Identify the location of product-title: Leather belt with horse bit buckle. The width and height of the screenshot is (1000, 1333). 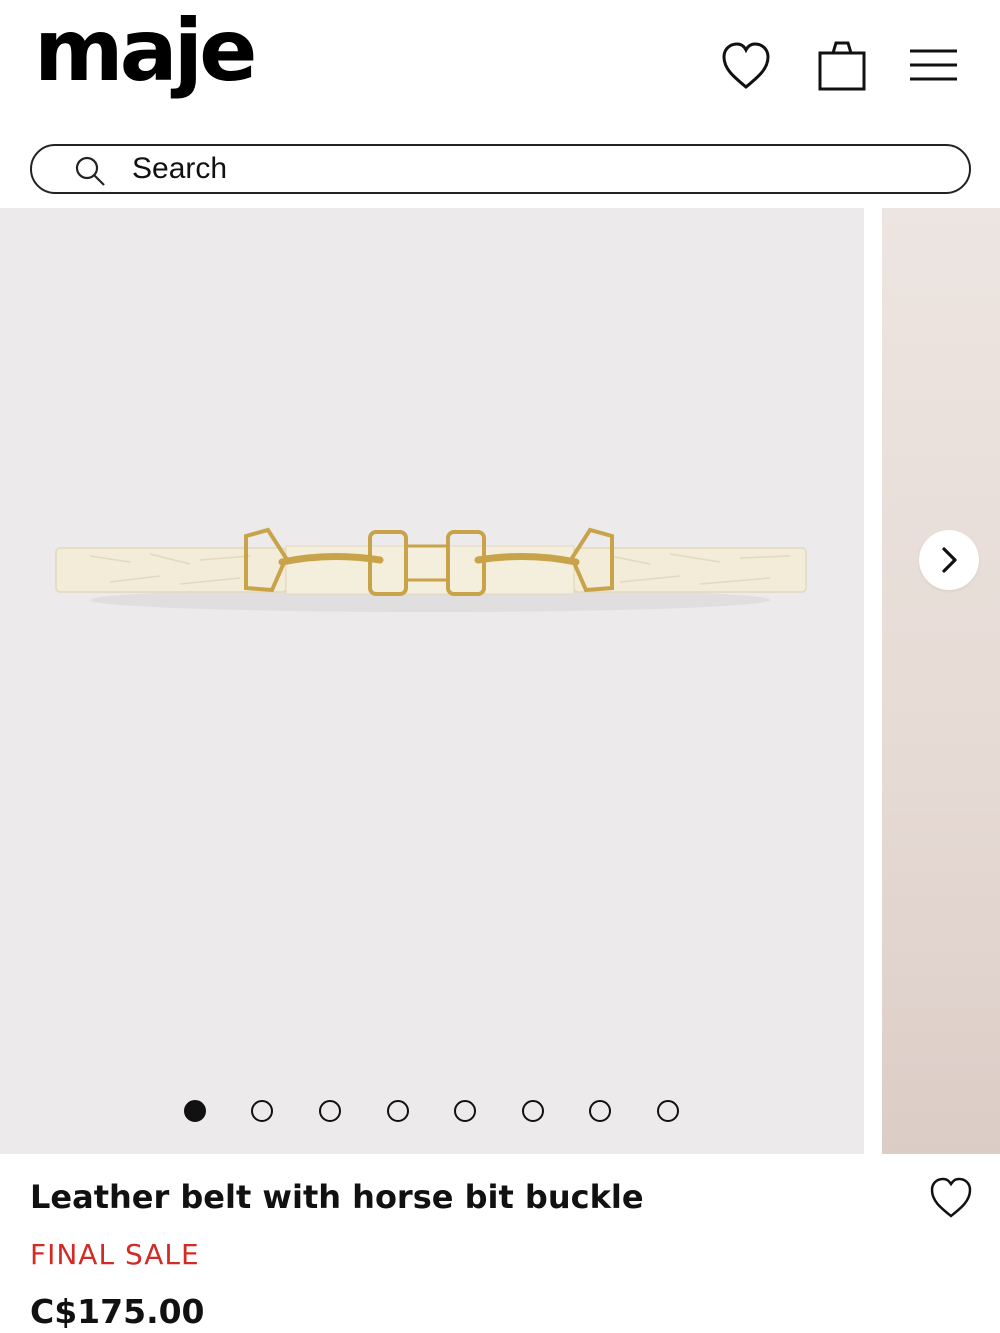
(337, 1197).